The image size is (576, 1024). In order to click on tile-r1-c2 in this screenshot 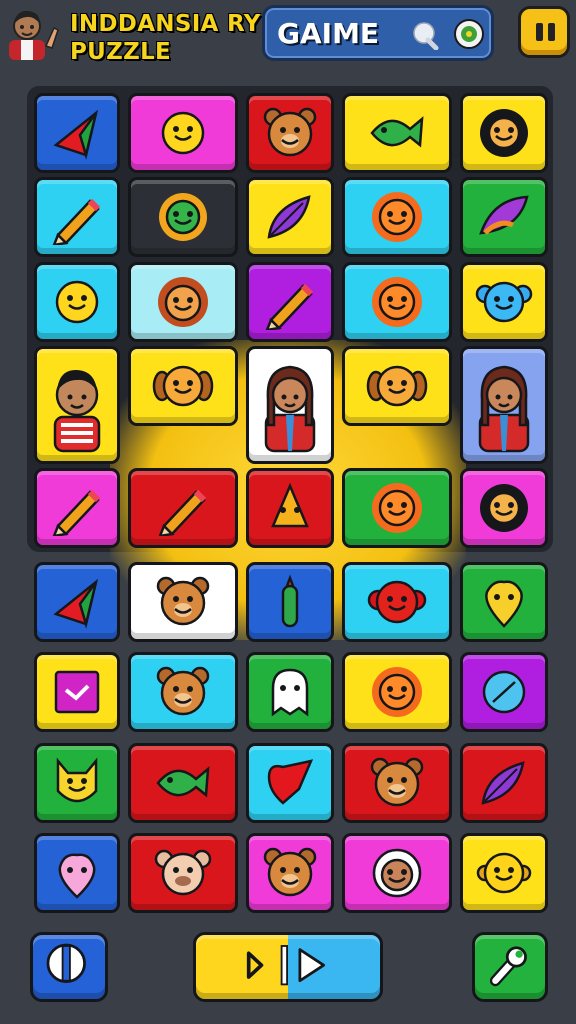, I will do `click(183, 133)`.